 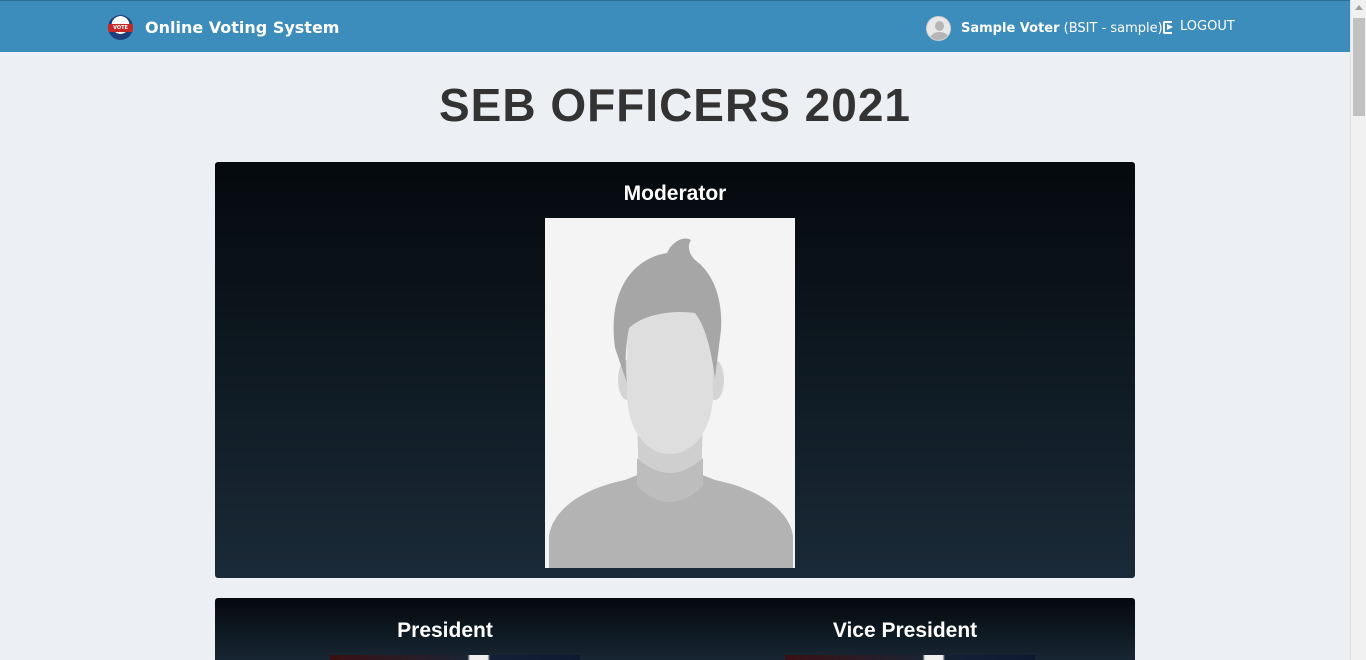 I want to click on logout-label: LOGOUT, so click(x=1207, y=26).